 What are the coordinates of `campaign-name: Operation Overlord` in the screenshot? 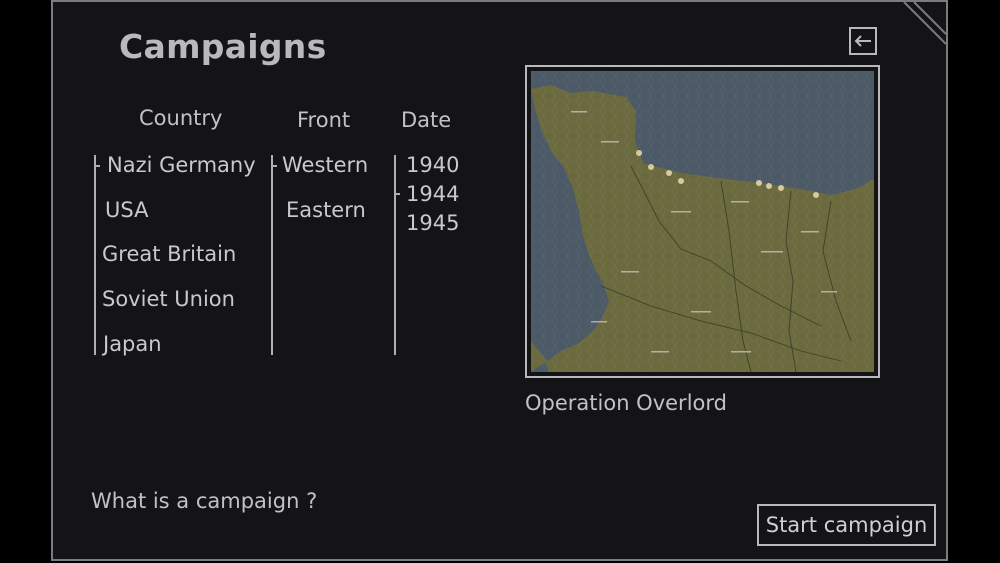 It's located at (626, 403).